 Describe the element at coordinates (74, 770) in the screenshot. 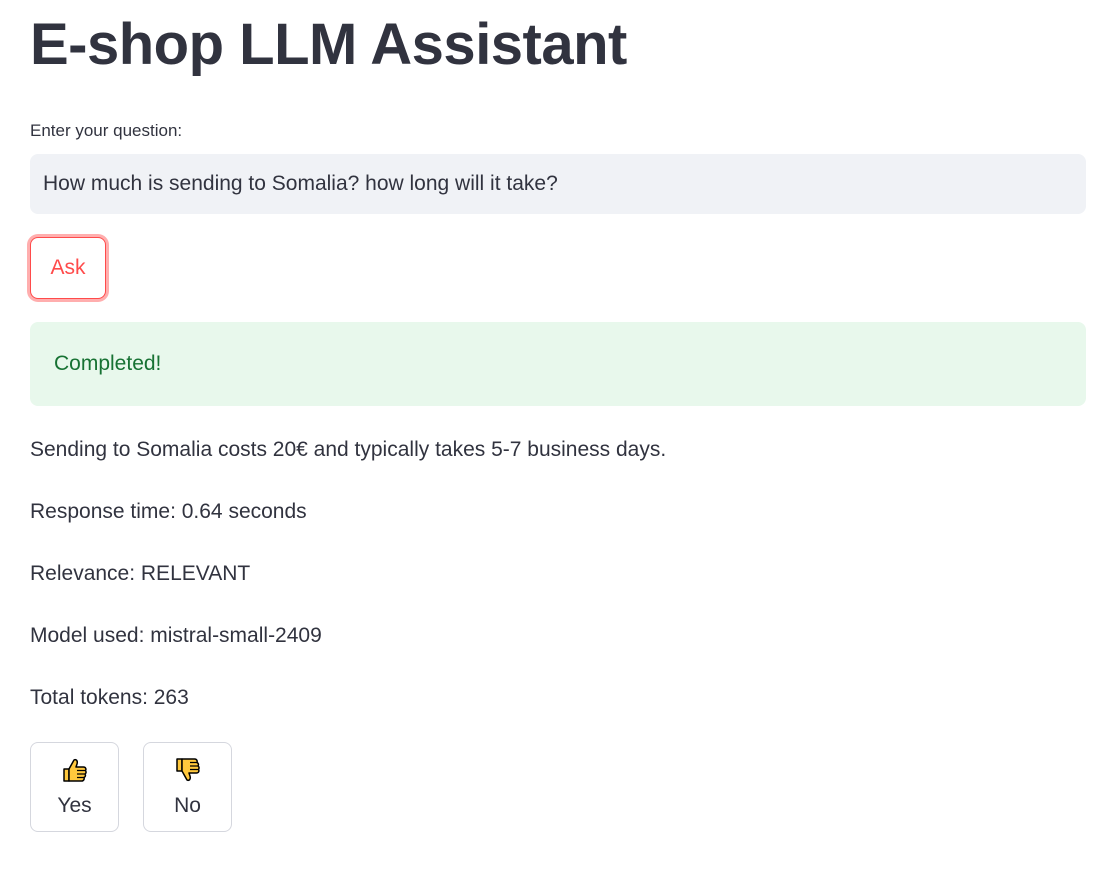

I see `thumbs-up-icon` at that location.